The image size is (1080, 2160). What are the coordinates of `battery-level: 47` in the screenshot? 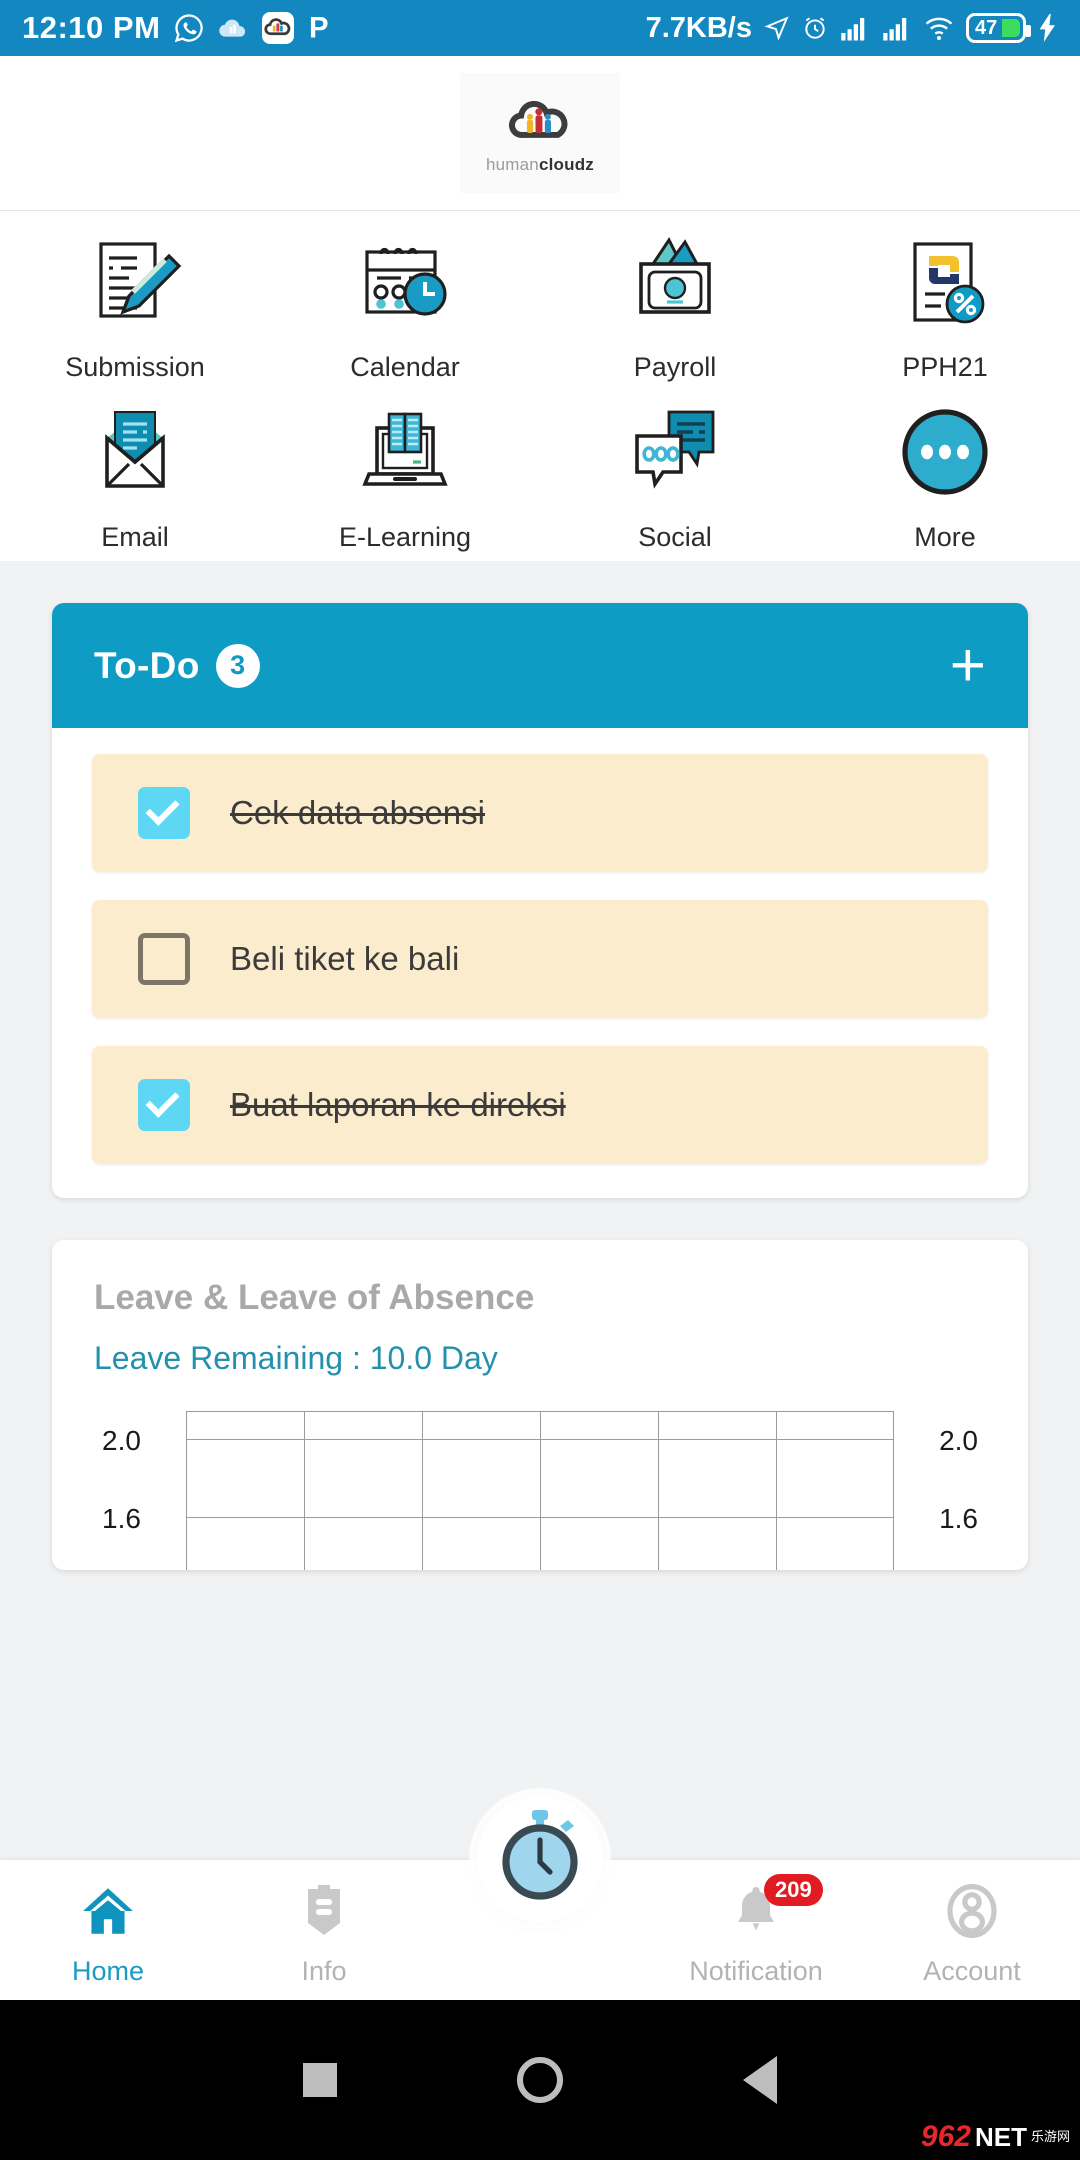 It's located at (986, 27).